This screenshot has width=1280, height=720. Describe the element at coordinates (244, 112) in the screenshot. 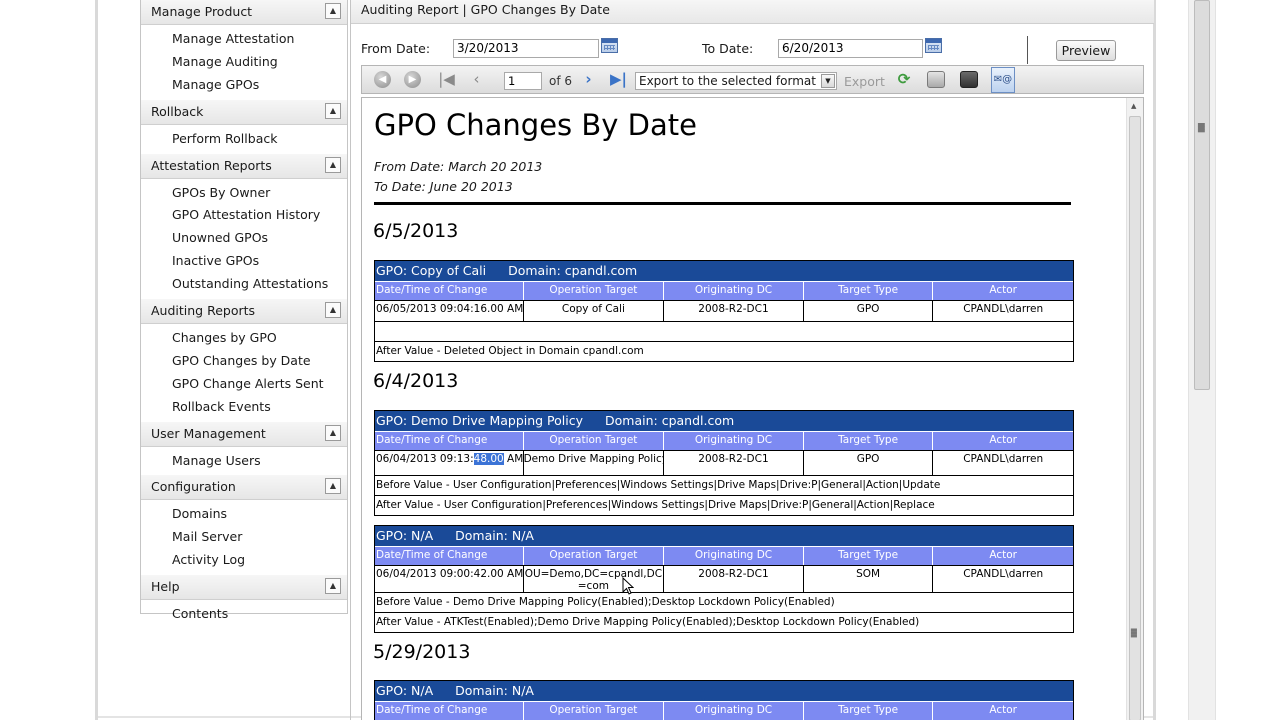

I see `sidebar-group-header: Rollback ▲` at that location.